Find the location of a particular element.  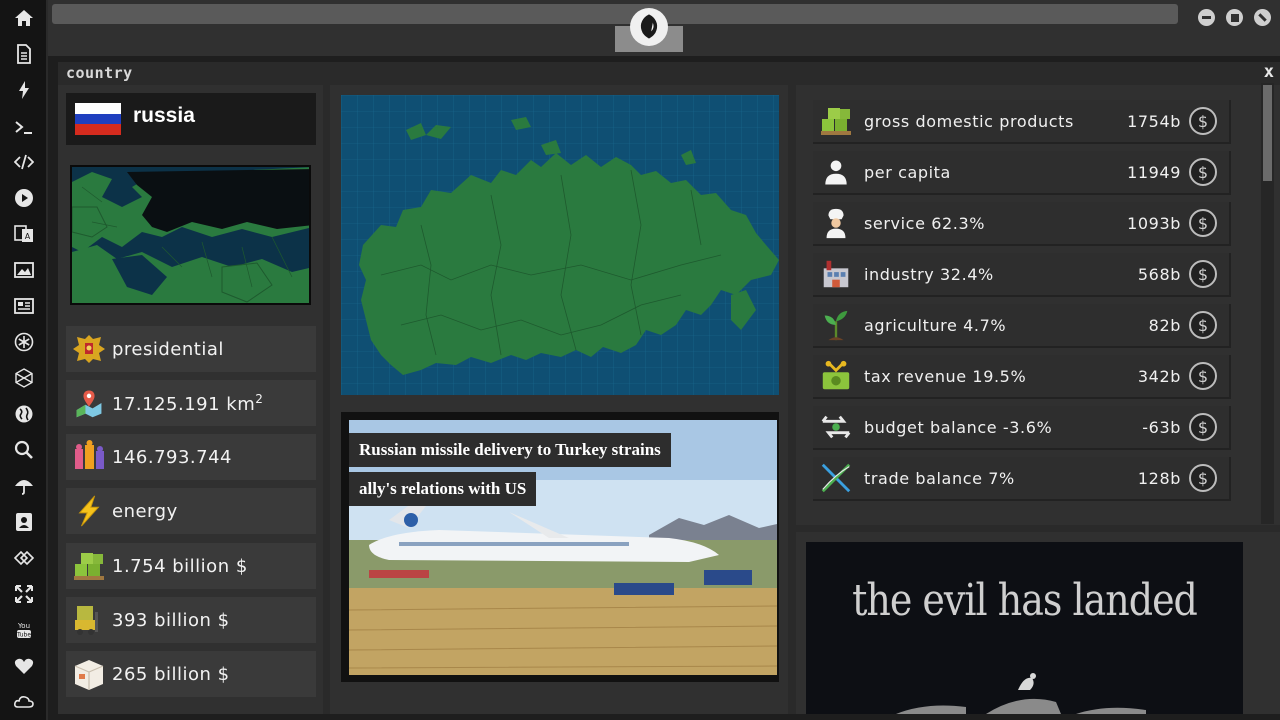

map-pin-icon is located at coordinates (89, 403).